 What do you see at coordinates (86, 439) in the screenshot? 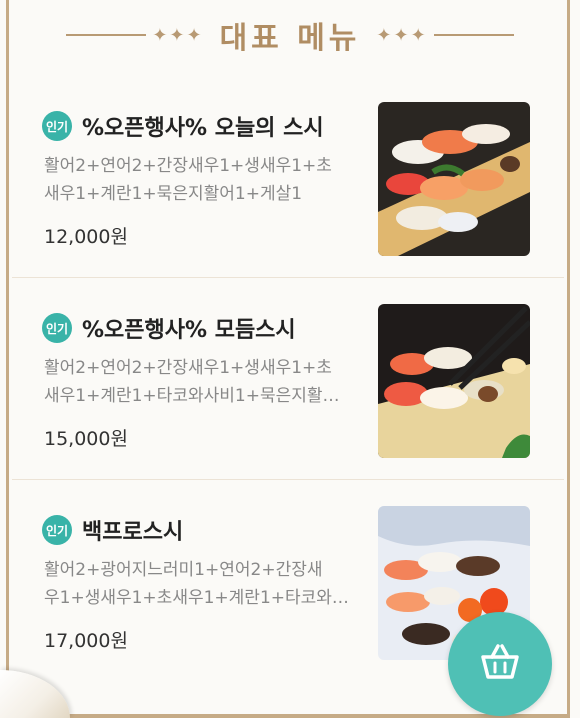
I see `menu-item-price: 15,000원` at bounding box center [86, 439].